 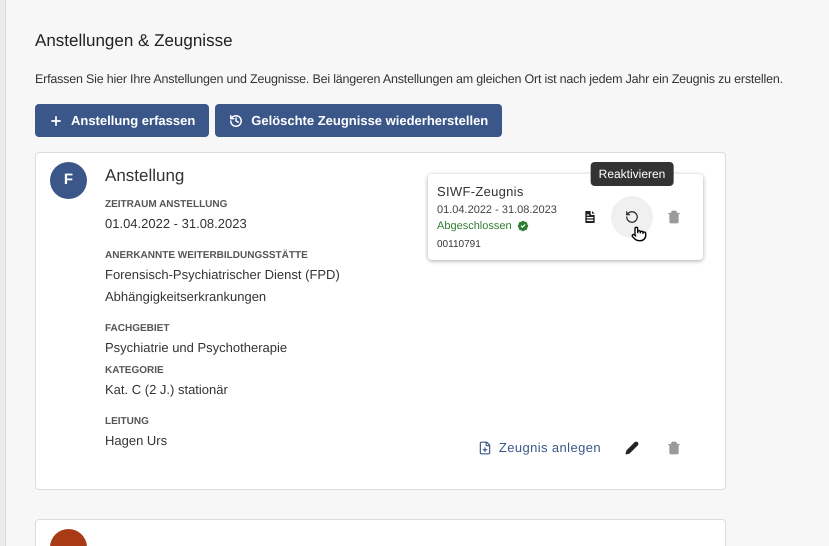 What do you see at coordinates (135, 371) in the screenshot?
I see `field-label: KATEGORIE` at bounding box center [135, 371].